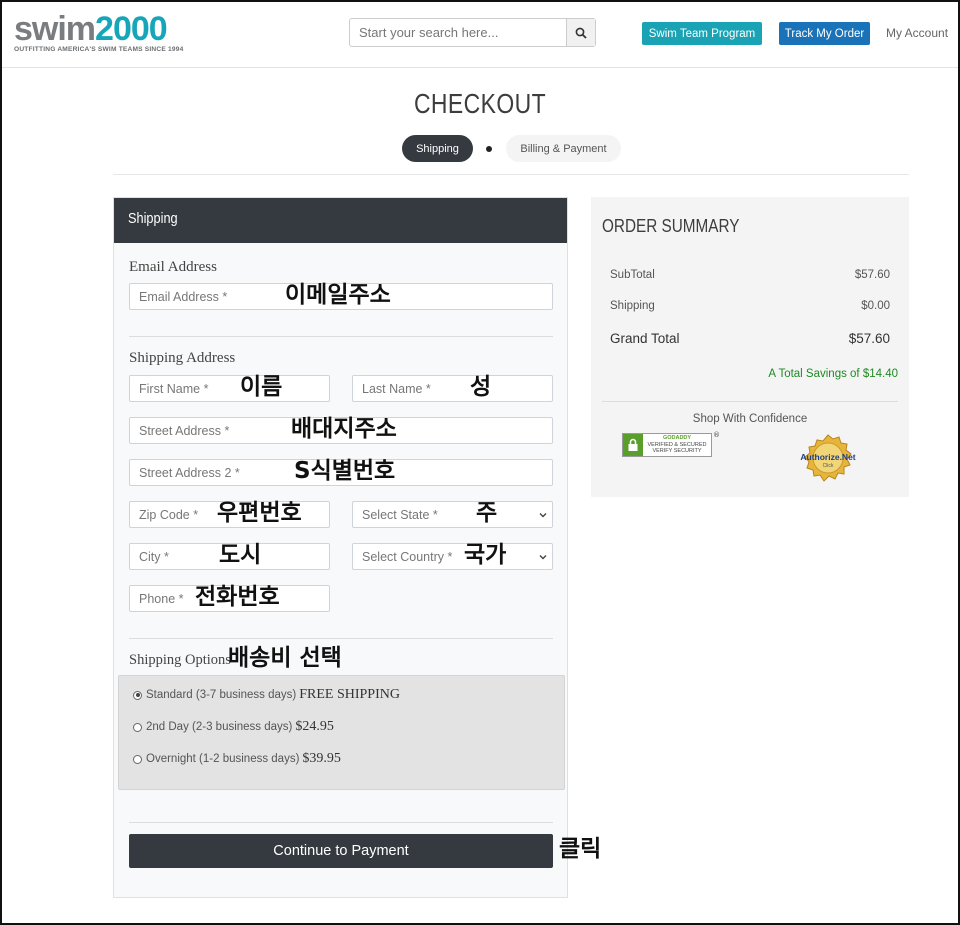 This screenshot has width=960, height=925. I want to click on godaddy-verify-text: VERIFY SECURITY, so click(677, 451).